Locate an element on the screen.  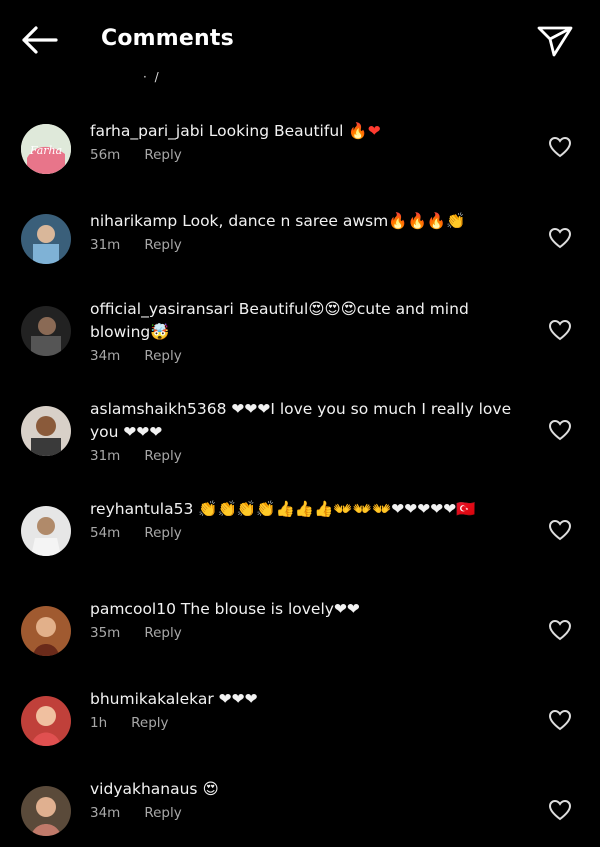
comment-username: vidyakhanaus is located at coordinates (144, 789).